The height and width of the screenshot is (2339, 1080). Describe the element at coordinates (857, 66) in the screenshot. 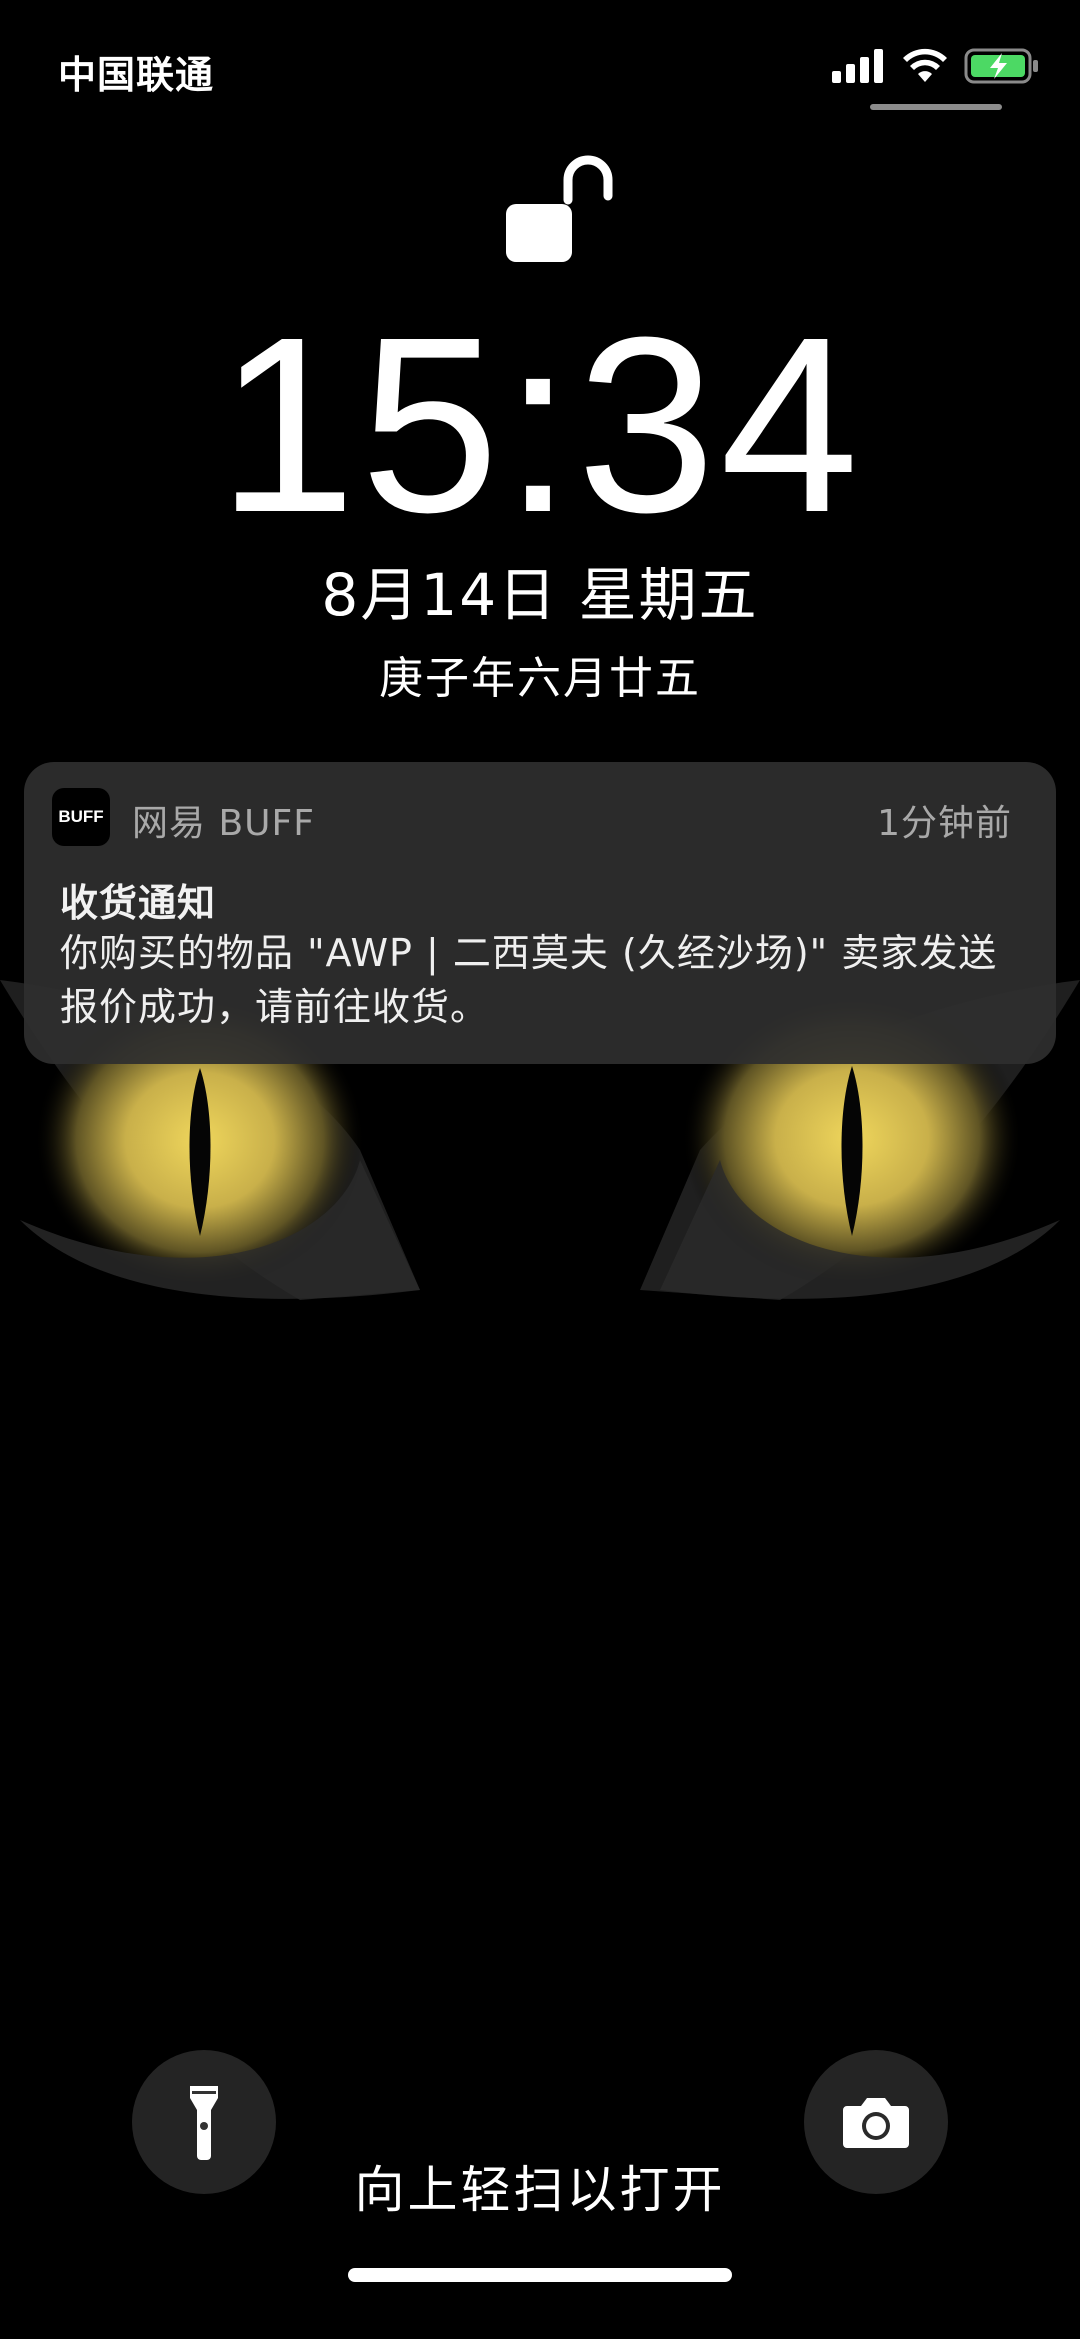

I see `signal-icon` at that location.